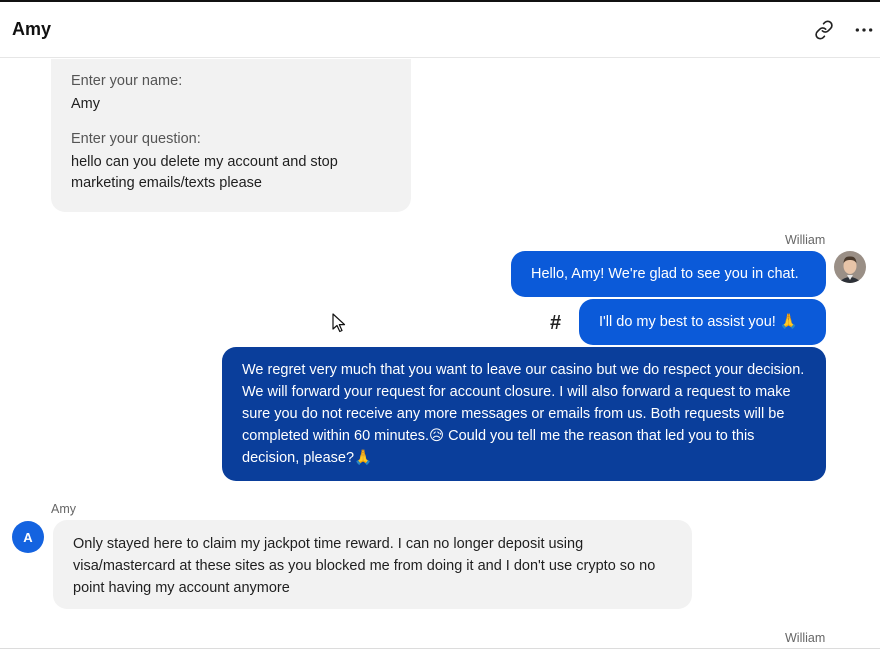 The width and height of the screenshot is (880, 669). What do you see at coordinates (127, 81) in the screenshot?
I see `name-label: Enter your name:` at bounding box center [127, 81].